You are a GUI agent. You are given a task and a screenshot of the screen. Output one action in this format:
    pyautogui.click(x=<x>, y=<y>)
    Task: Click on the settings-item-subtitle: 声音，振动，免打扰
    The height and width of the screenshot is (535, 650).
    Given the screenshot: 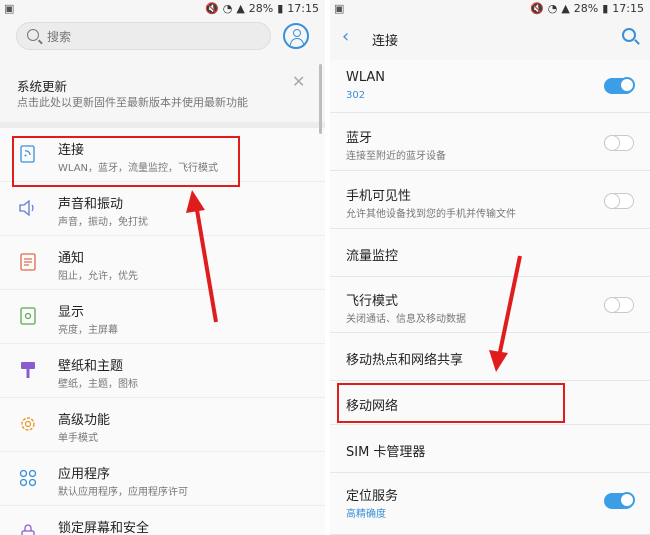 What is the action you would take?
    pyautogui.click(x=103, y=222)
    